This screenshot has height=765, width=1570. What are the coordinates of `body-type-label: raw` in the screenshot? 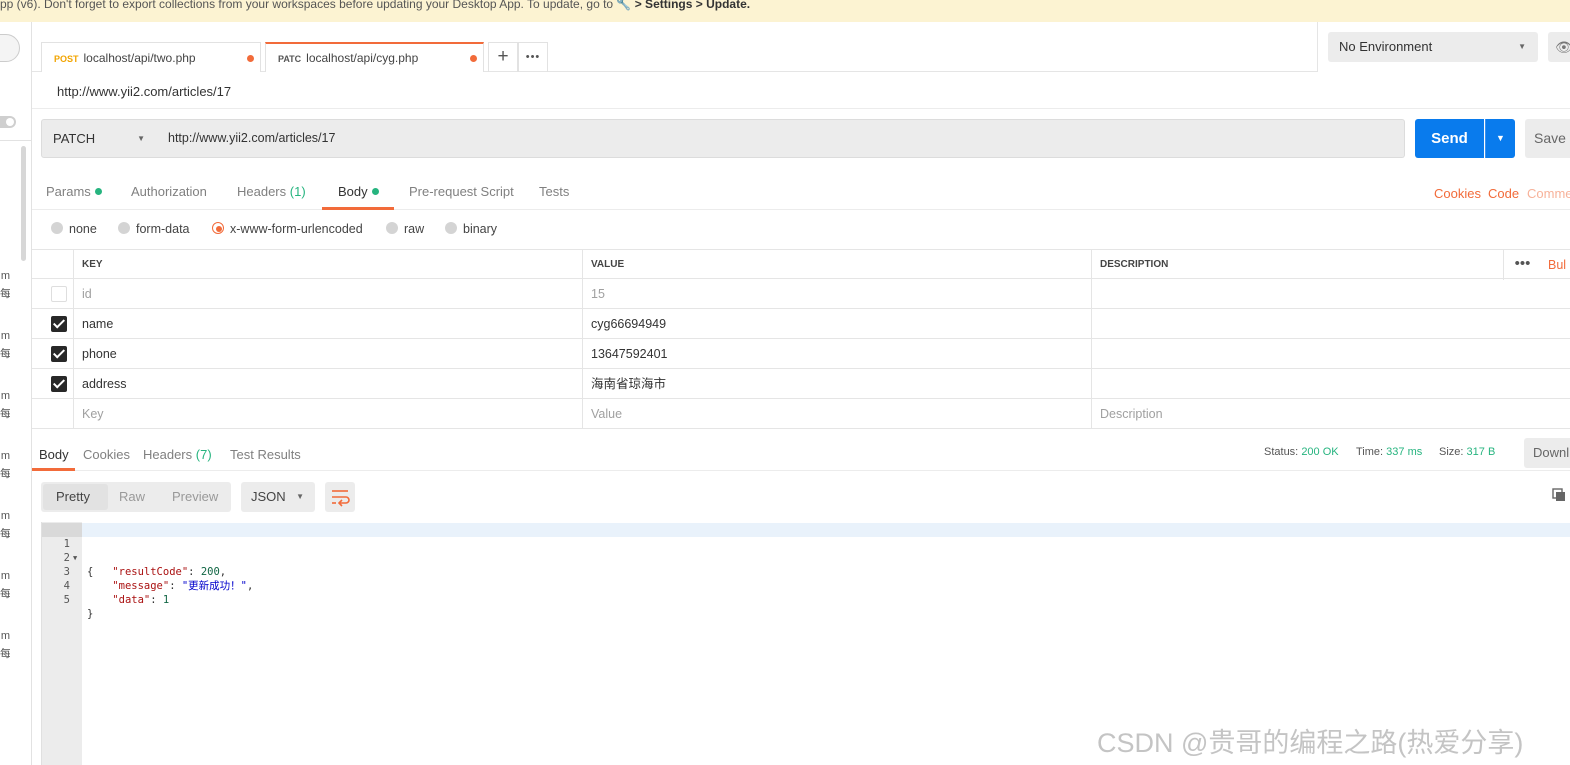 It's located at (414, 229).